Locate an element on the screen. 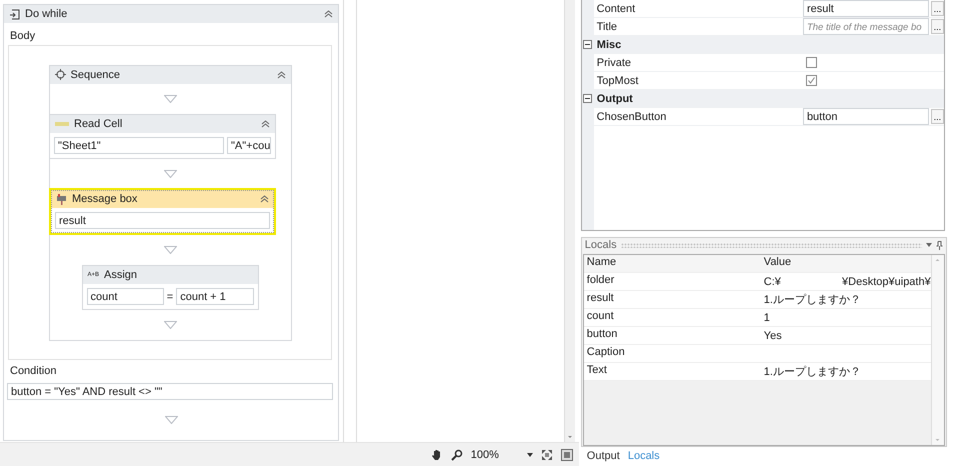 This screenshot has height=466, width=960. table-cell-text: C:¥ ¥Desktop¥uipath¥ is located at coordinates (846, 282).